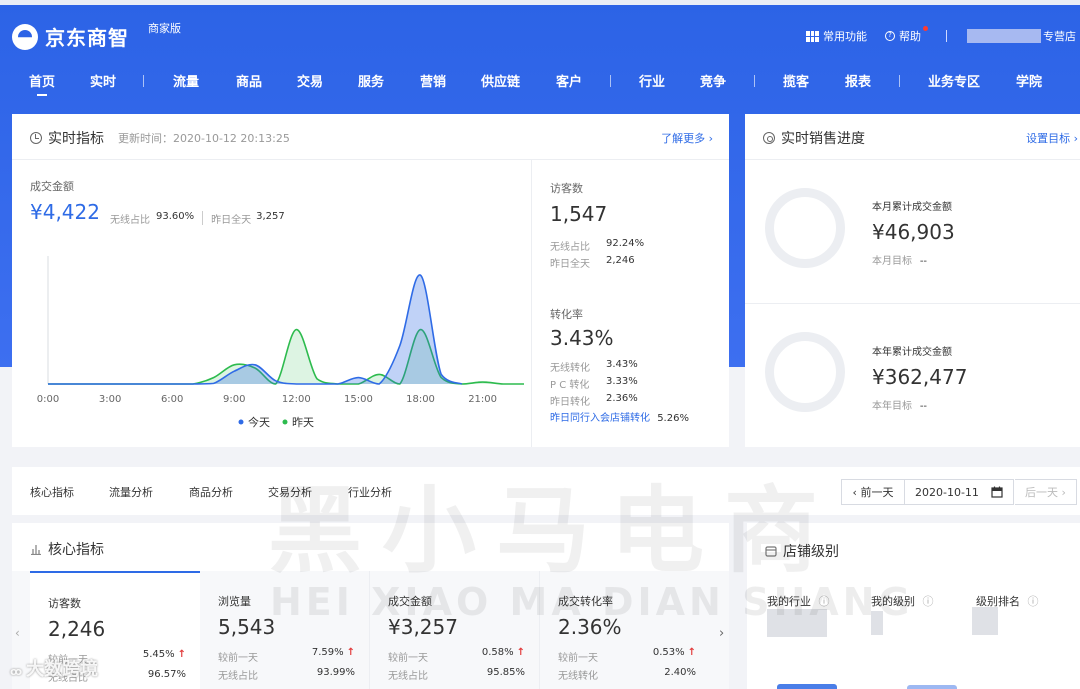  Describe the element at coordinates (87, 38) in the screenshot. I see `logo-text: 京东商智` at that location.